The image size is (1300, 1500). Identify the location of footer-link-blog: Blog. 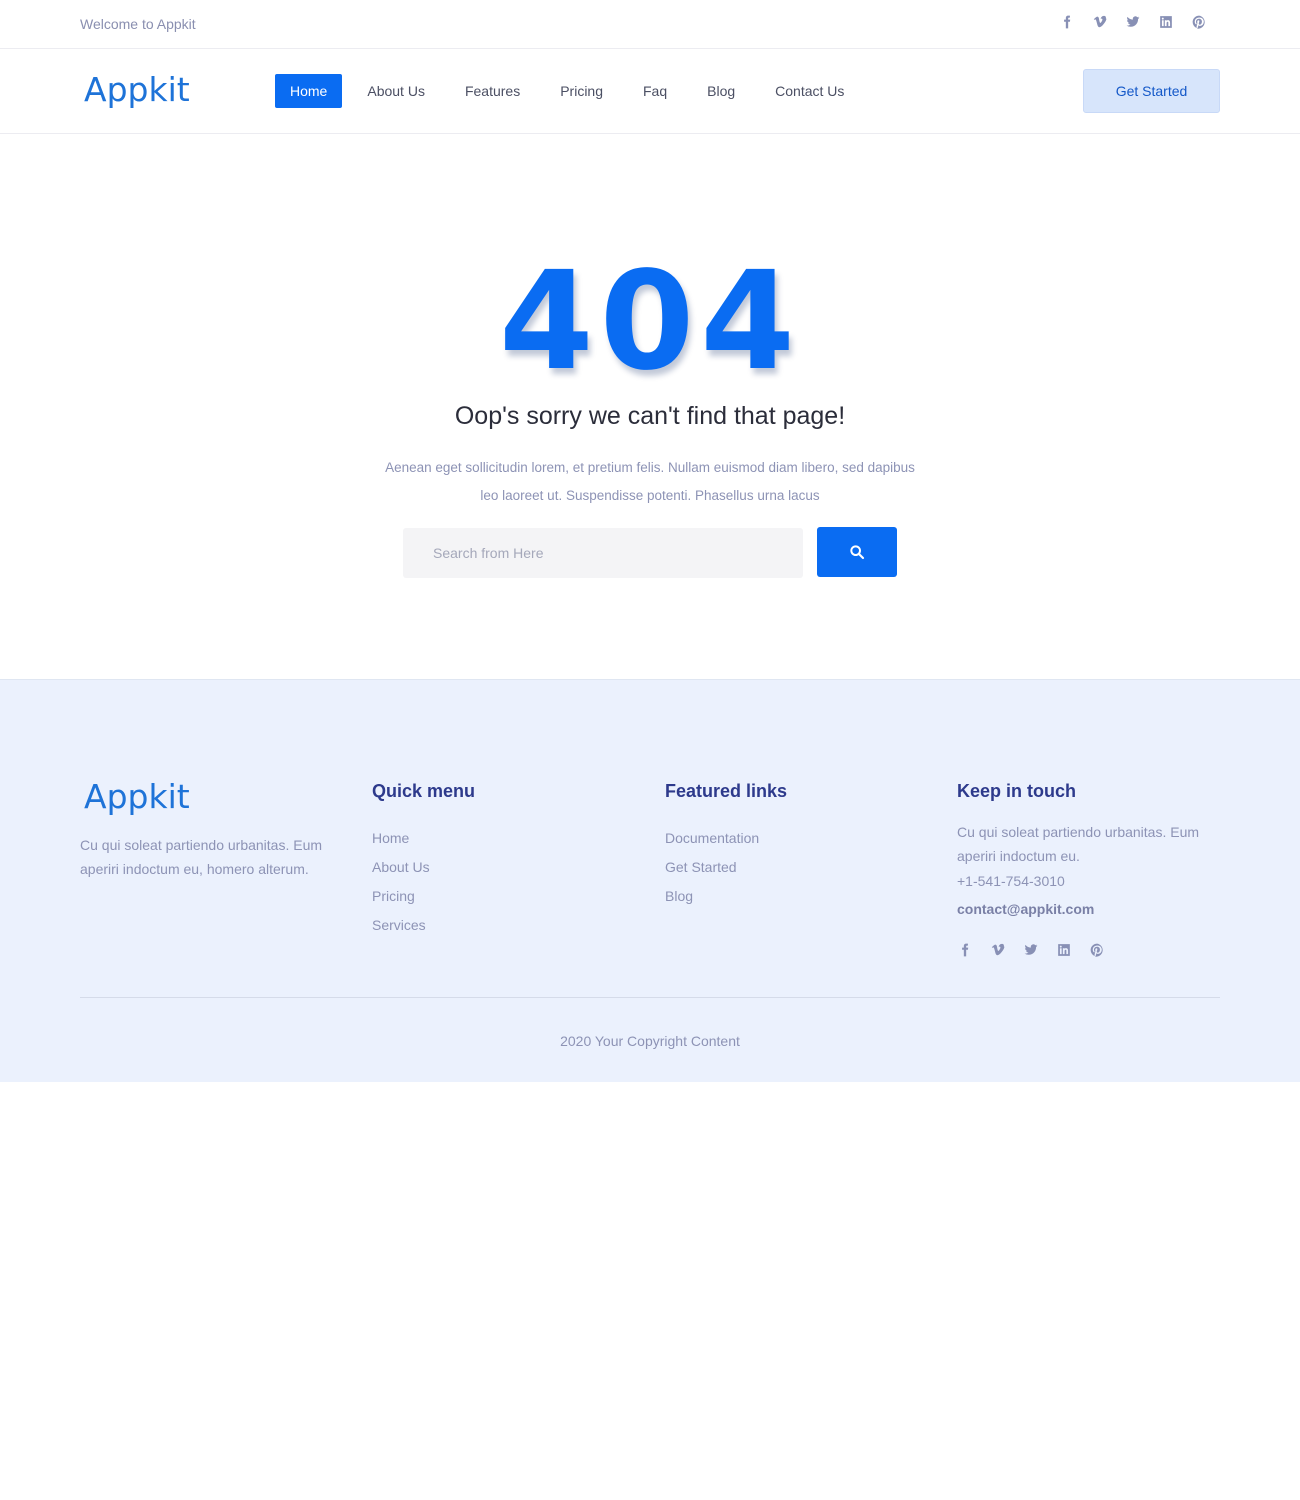
(726, 896).